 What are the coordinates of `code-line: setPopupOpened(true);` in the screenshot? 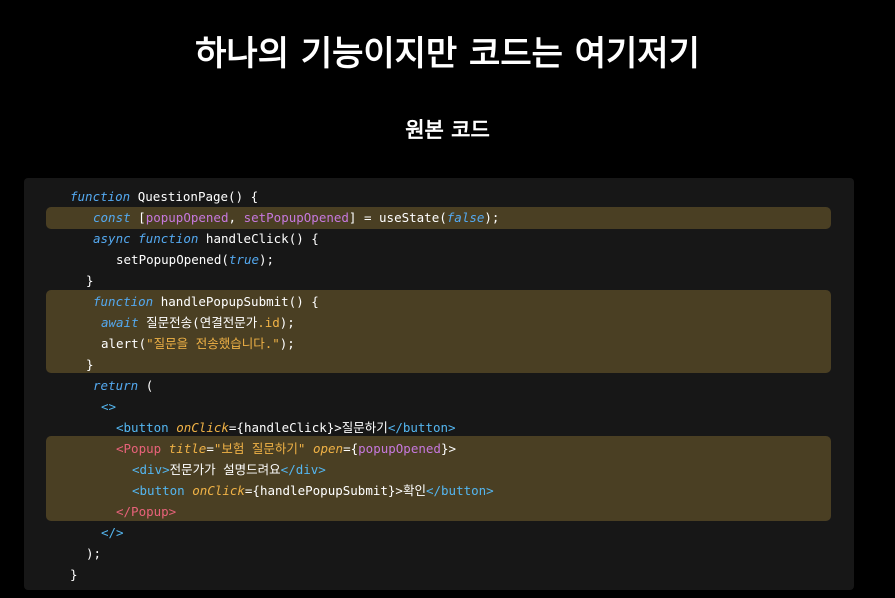 It's located at (195, 259).